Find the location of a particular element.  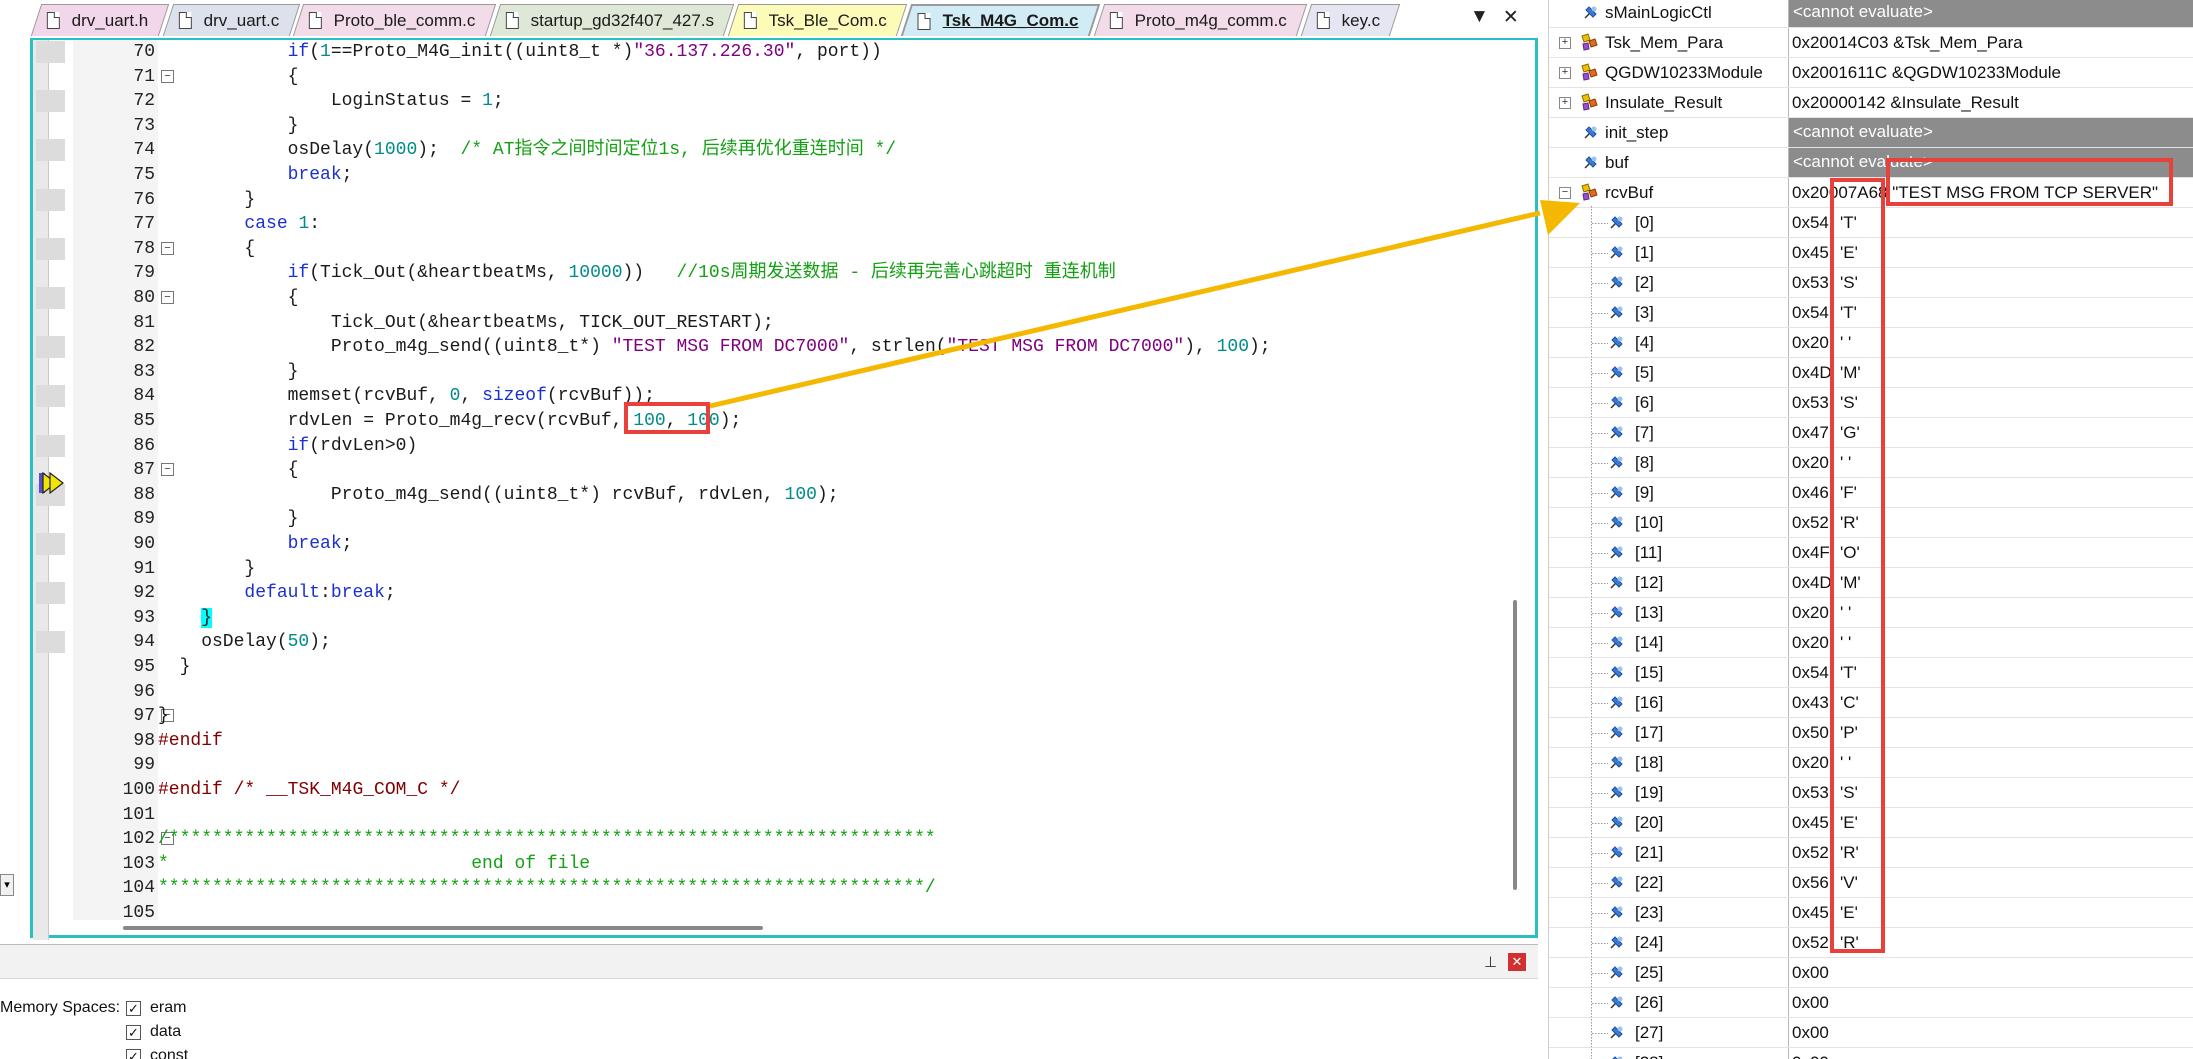

memory-option-eram: ✓ eram is located at coordinates (156, 1008).